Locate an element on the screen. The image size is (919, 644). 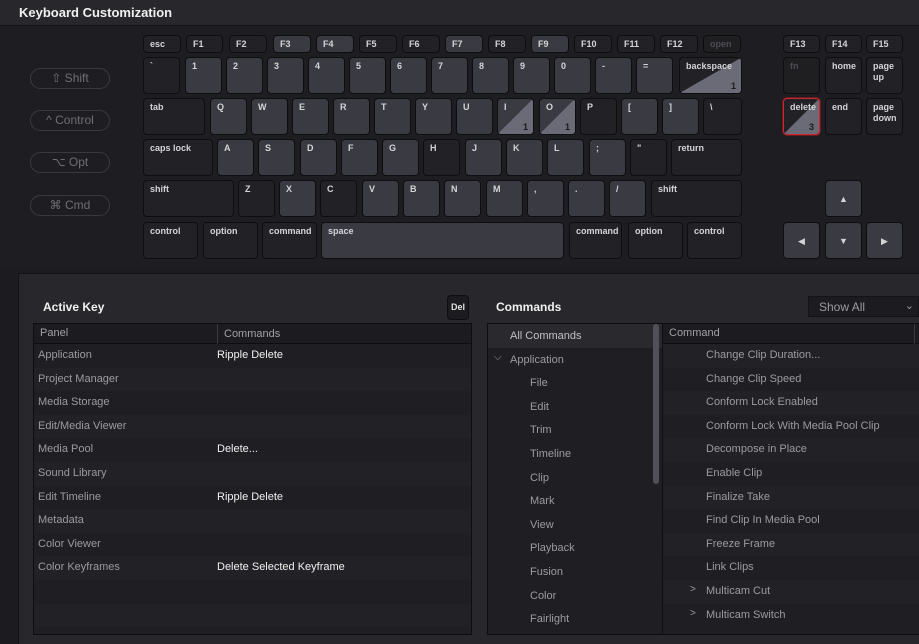
key-f8: F8 is located at coordinates (507, 44).